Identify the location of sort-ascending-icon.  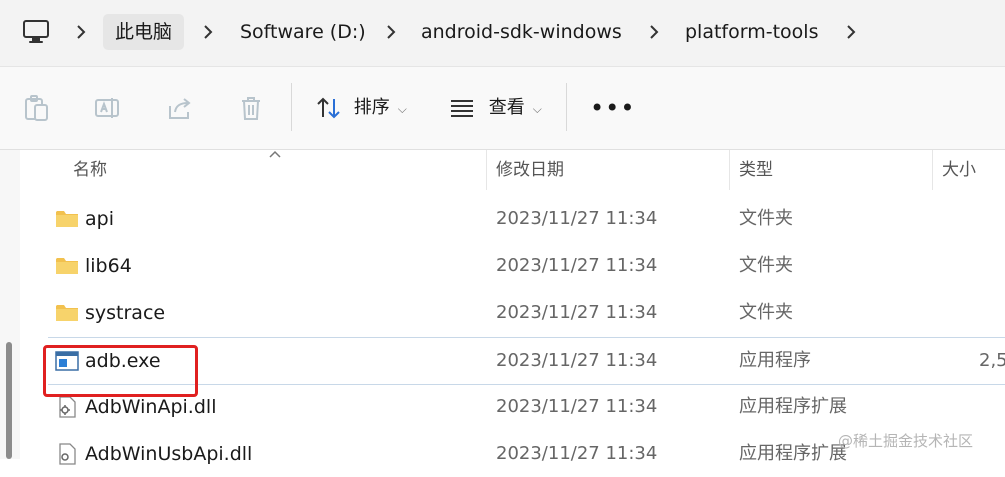
(275, 154).